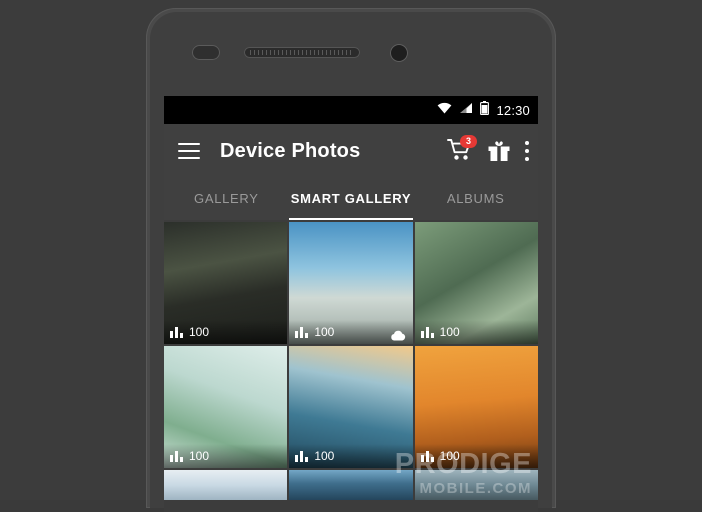  What do you see at coordinates (513, 110) in the screenshot?
I see `status-clock: 12:30` at bounding box center [513, 110].